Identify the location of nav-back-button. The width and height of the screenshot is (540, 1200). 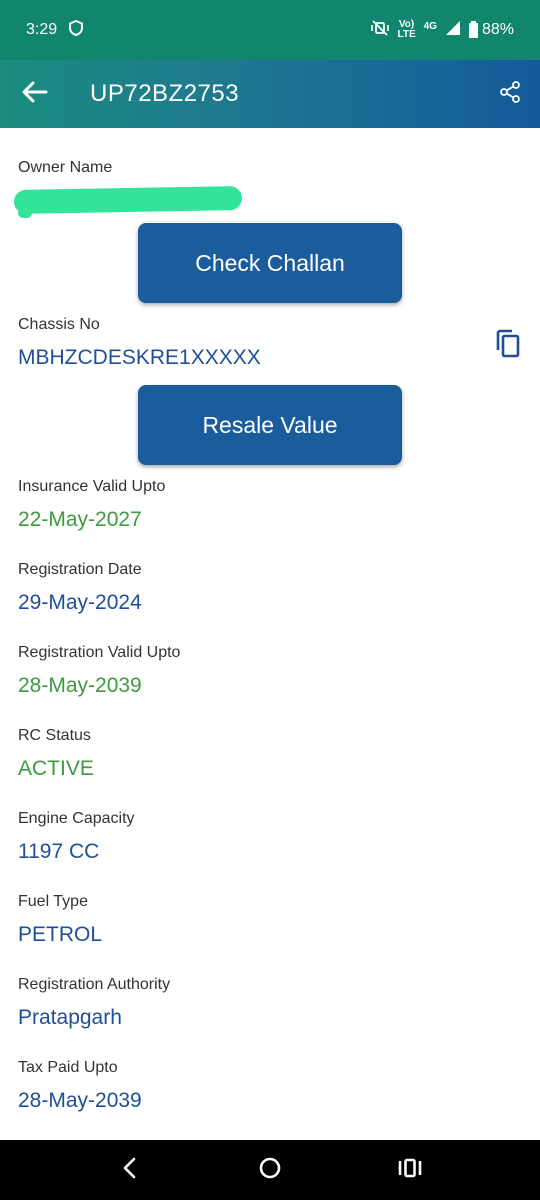
(130, 1170).